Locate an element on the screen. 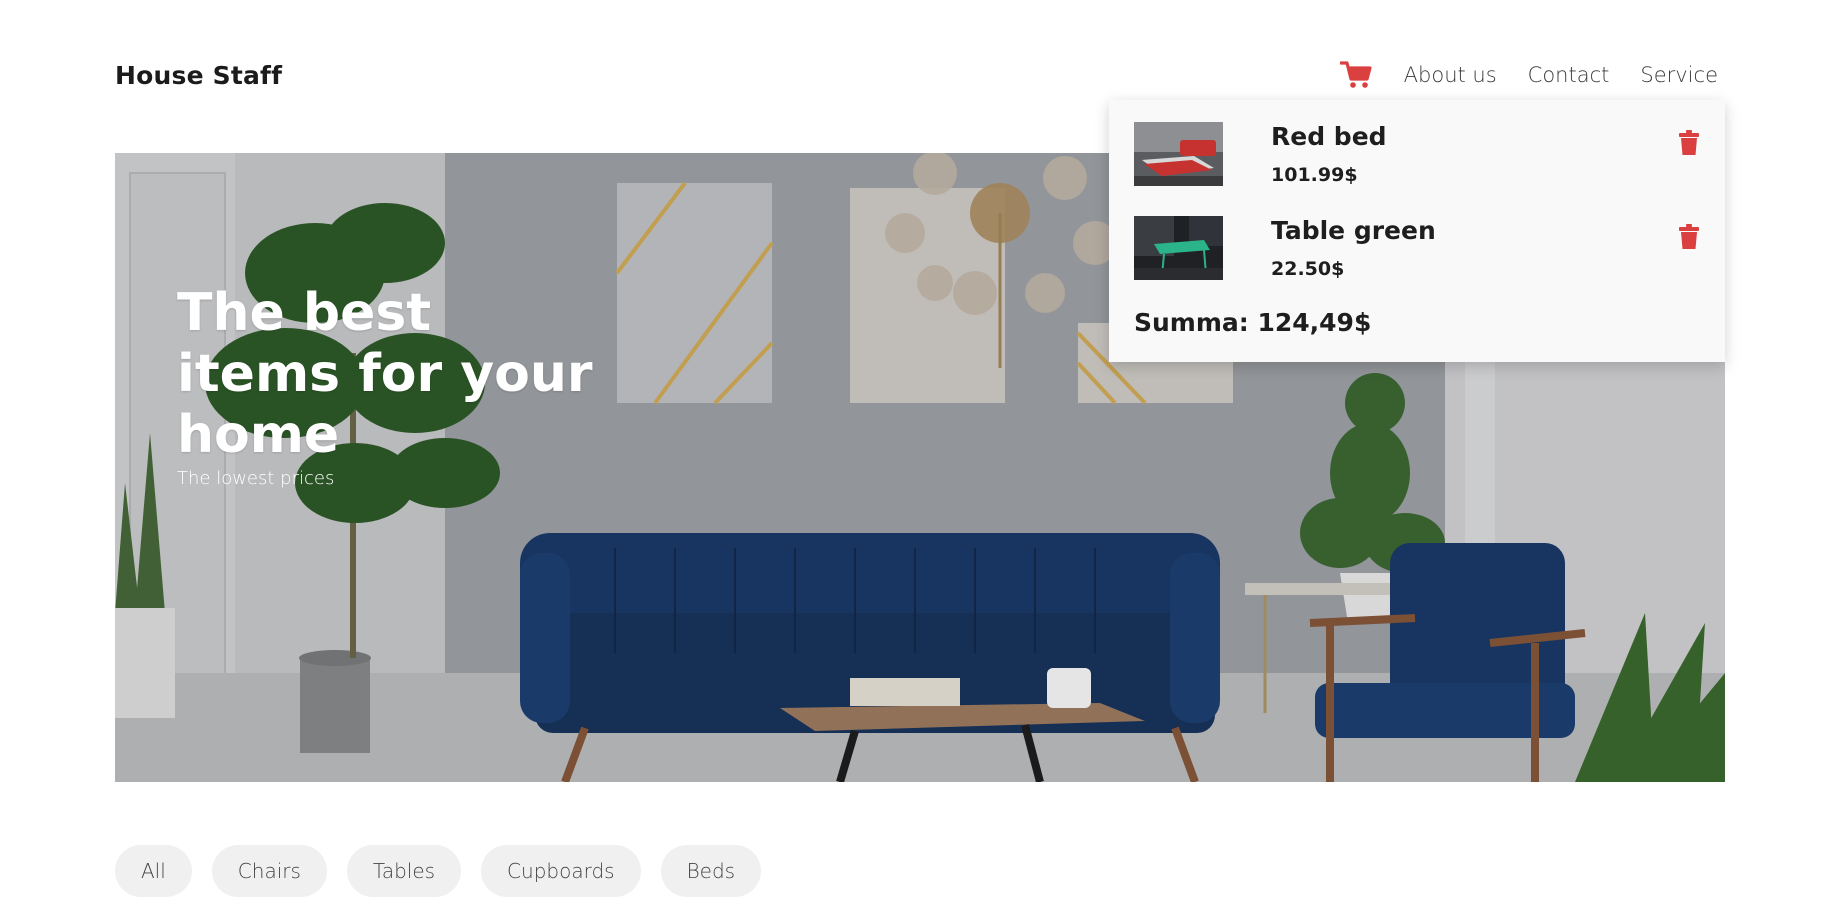  main-nav: About us Contact Service is located at coordinates (1528, 75).